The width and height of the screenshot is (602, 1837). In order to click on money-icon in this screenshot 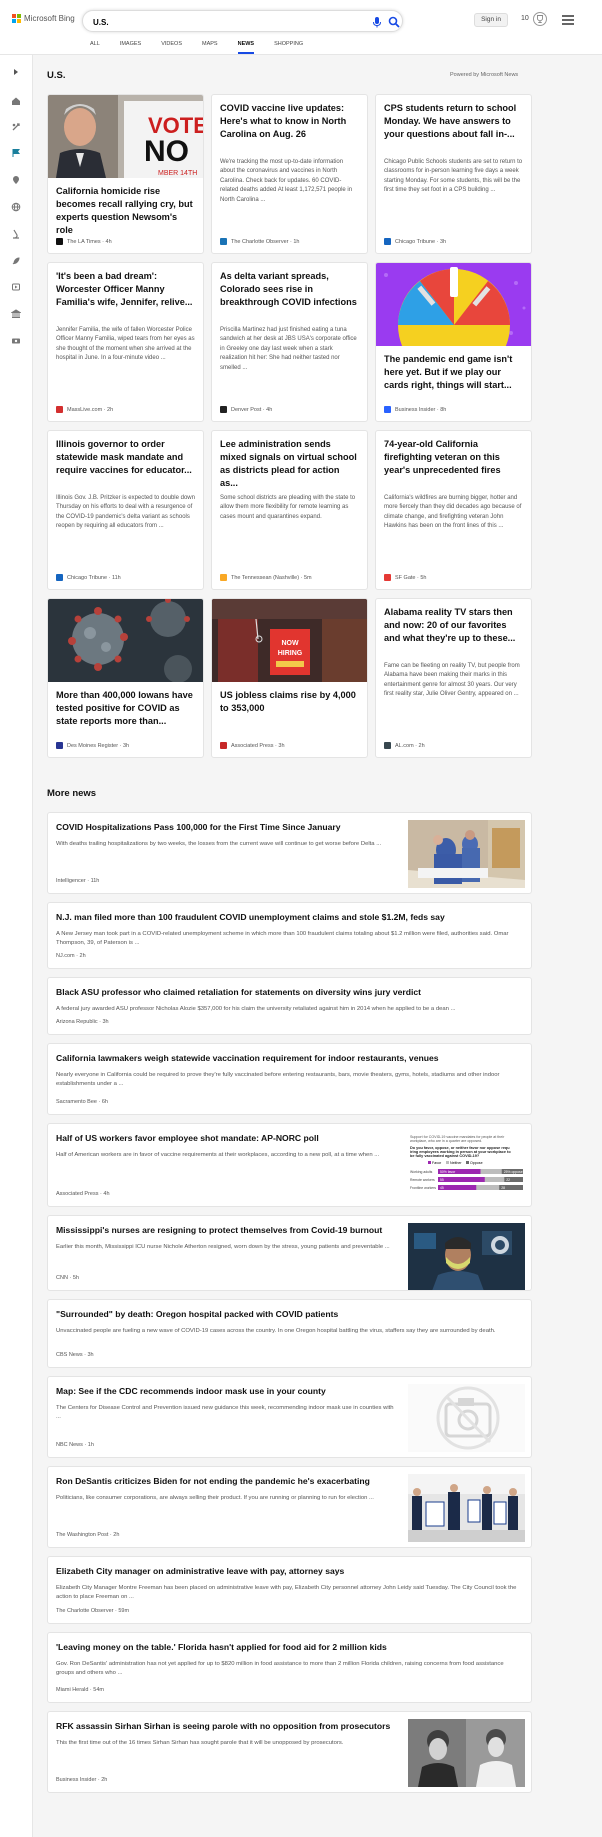, I will do `click(16, 341)`.